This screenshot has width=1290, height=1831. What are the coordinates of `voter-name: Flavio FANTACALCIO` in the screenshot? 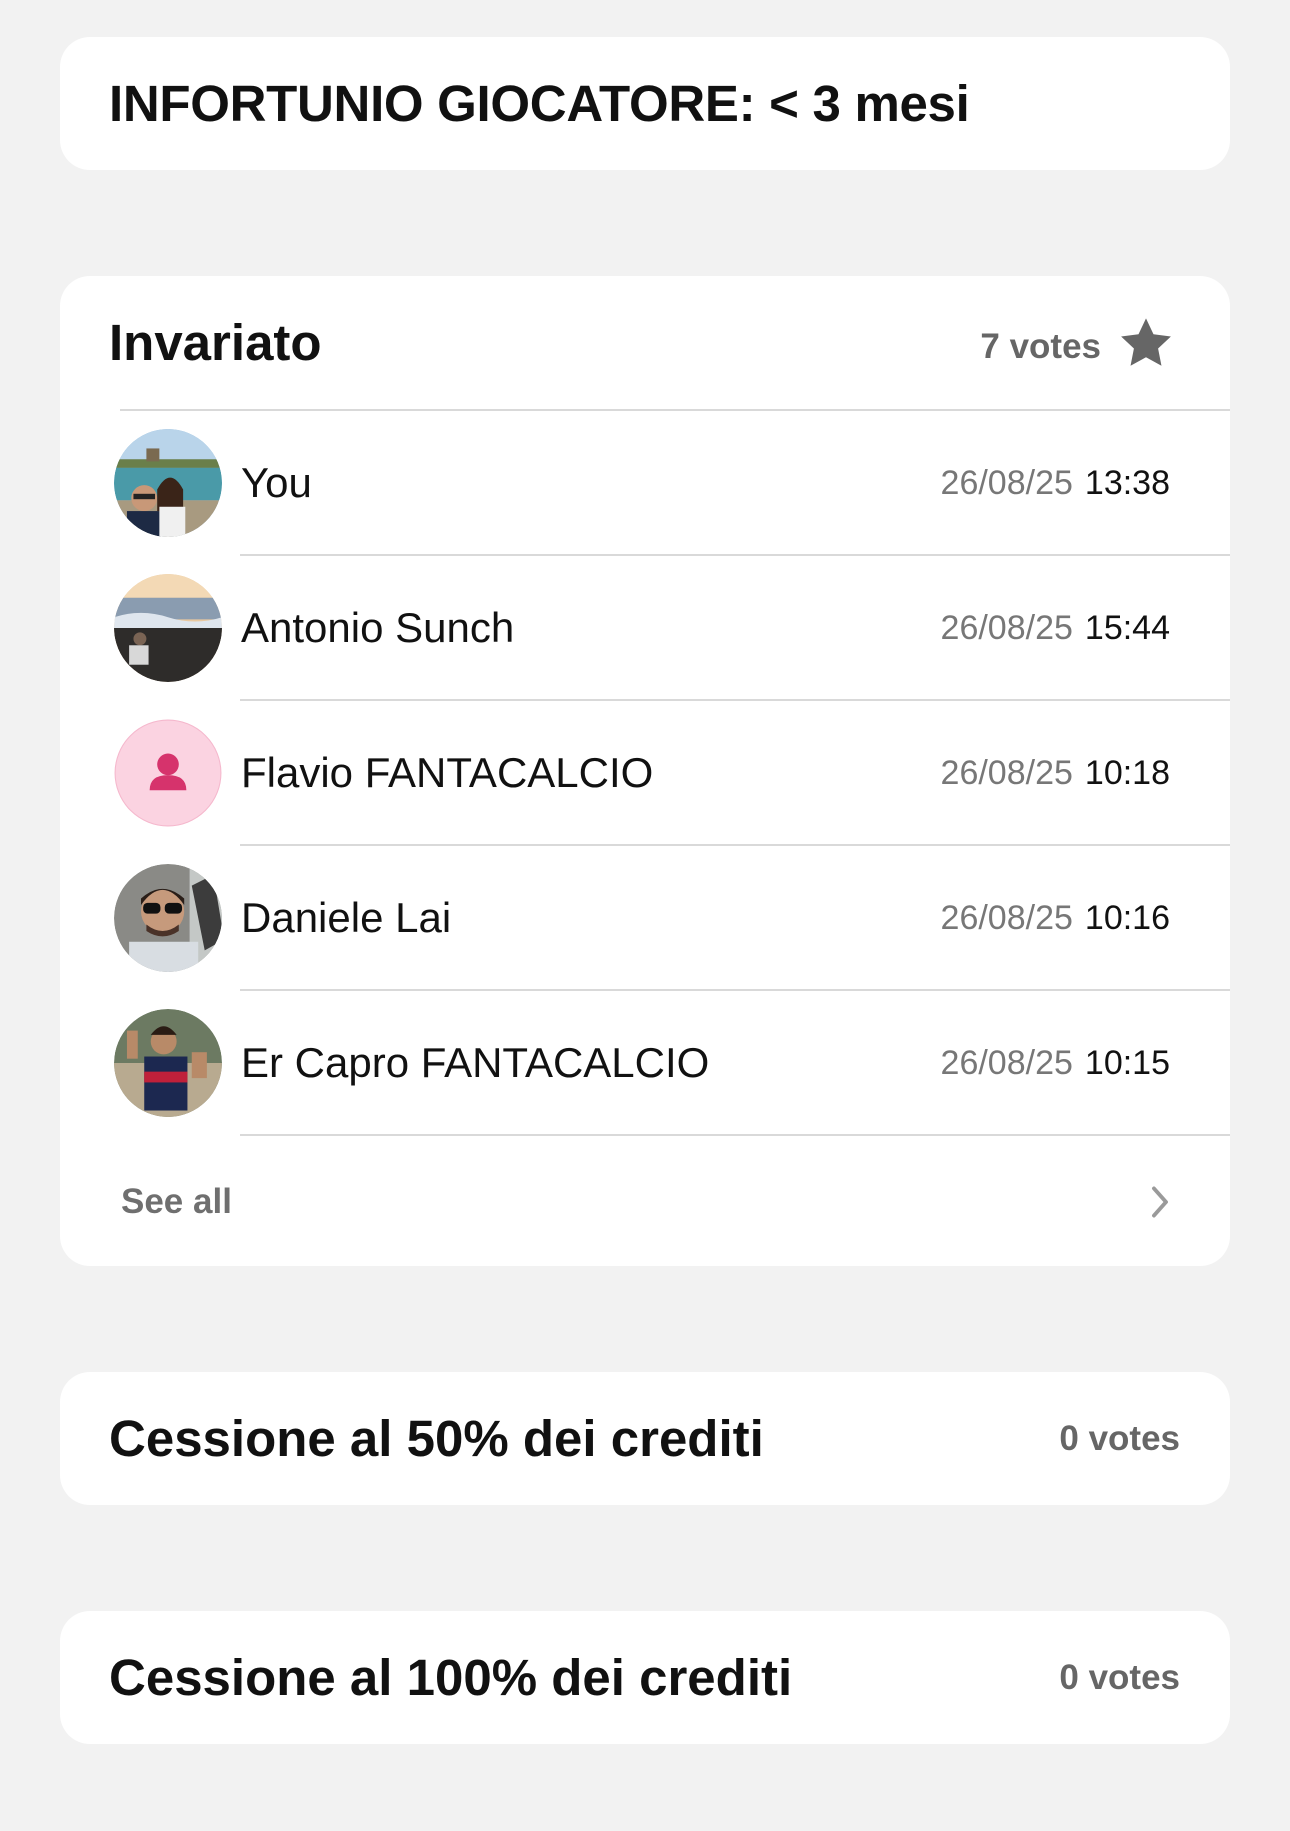 It's located at (447, 772).